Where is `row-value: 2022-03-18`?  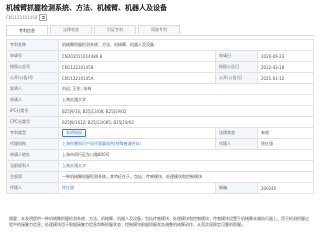
row-value: 2022-03-18 is located at coordinates (285, 67).